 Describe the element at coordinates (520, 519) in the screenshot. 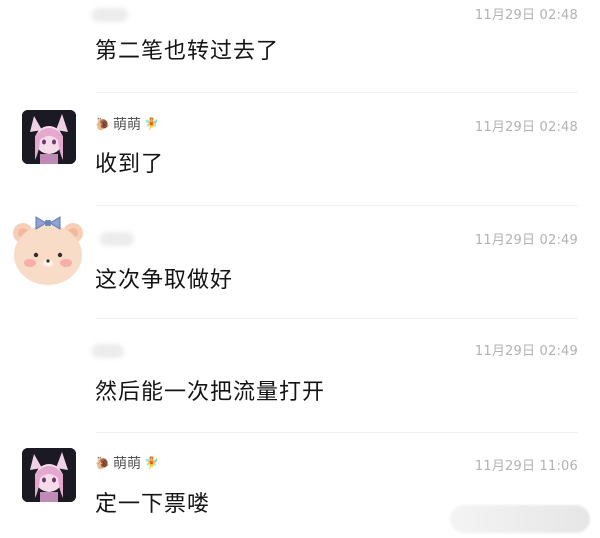

I see `watermark-blur` at that location.